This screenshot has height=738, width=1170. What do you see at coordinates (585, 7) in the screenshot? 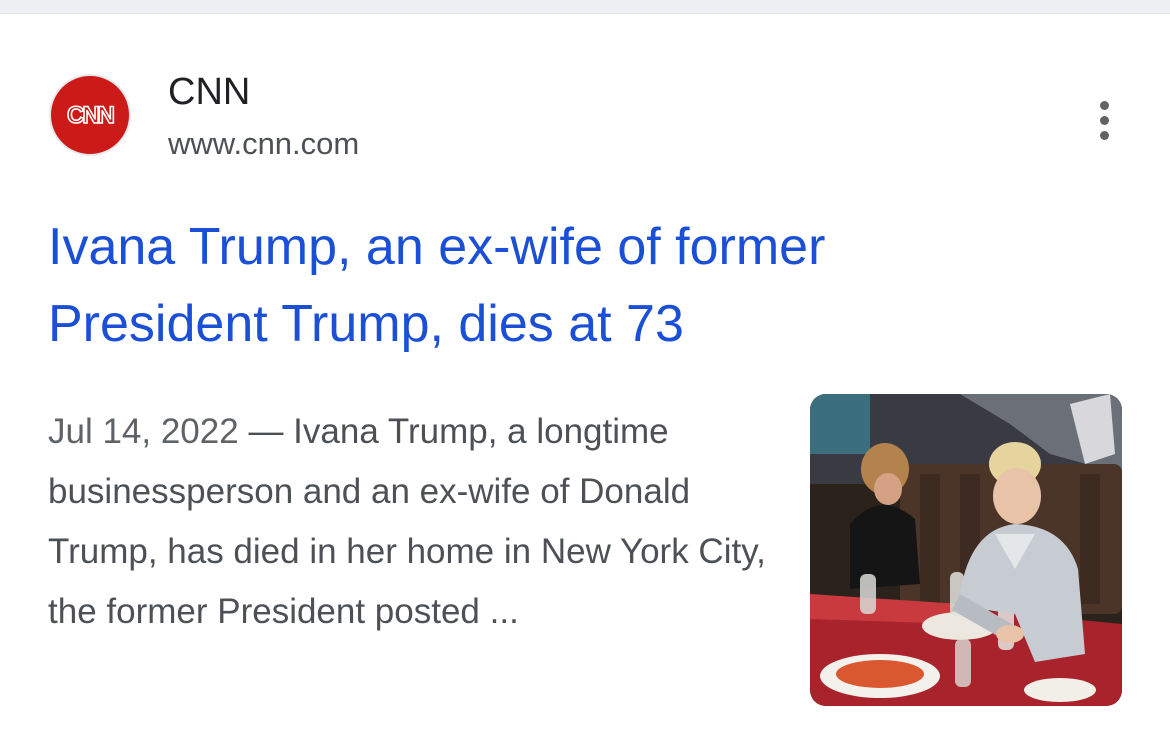
I see `top-divider-strip` at bounding box center [585, 7].